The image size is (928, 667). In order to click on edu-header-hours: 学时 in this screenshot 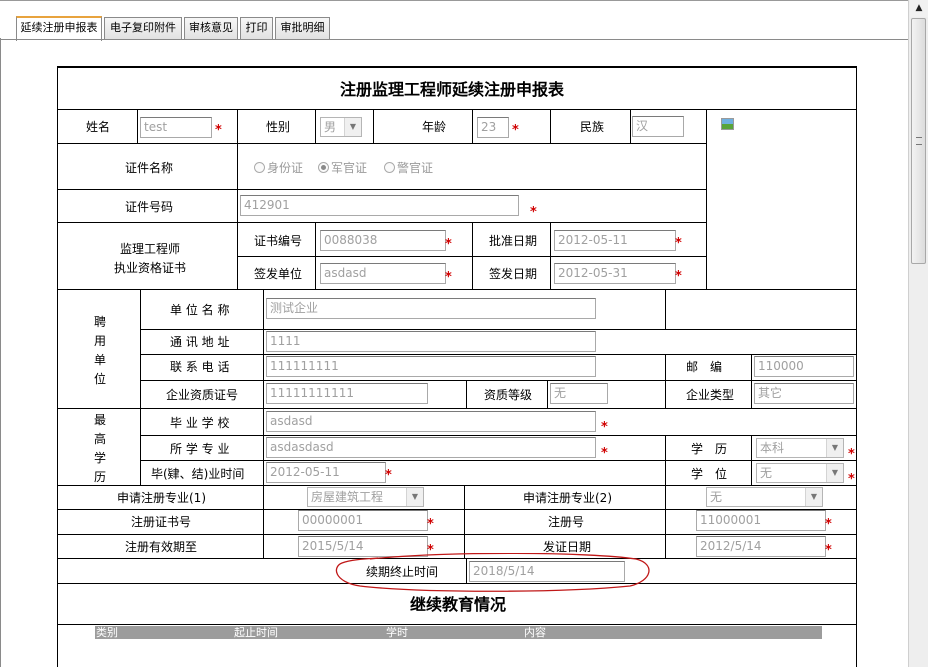, I will do `click(397, 632)`.